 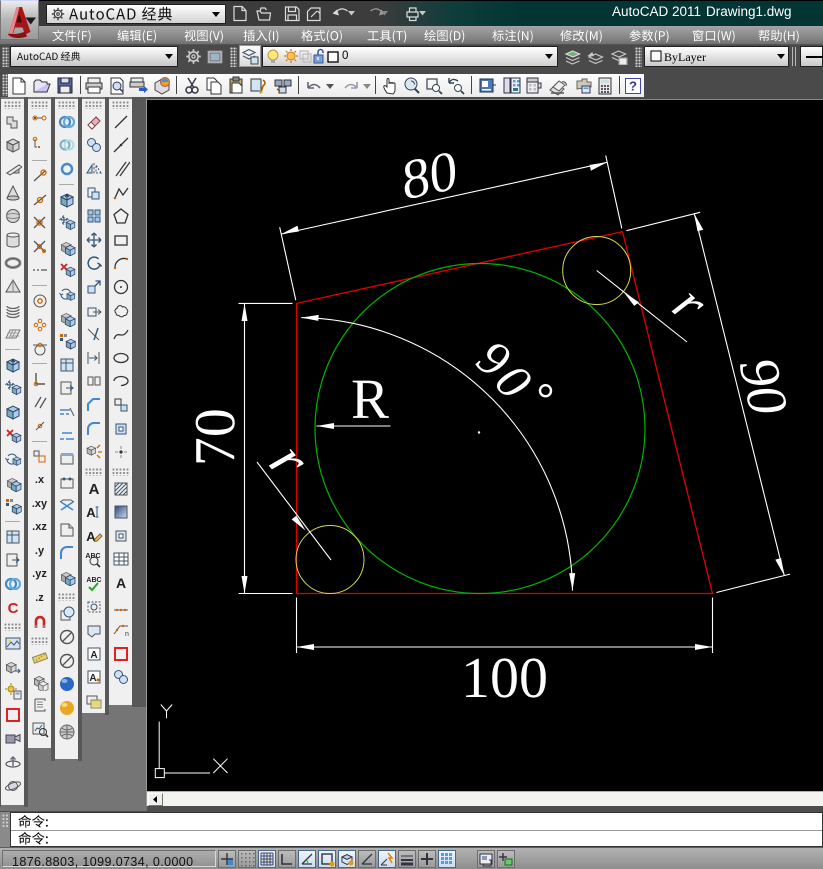 What do you see at coordinates (12, 608) in the screenshot?
I see `svg-text: C` at bounding box center [12, 608].